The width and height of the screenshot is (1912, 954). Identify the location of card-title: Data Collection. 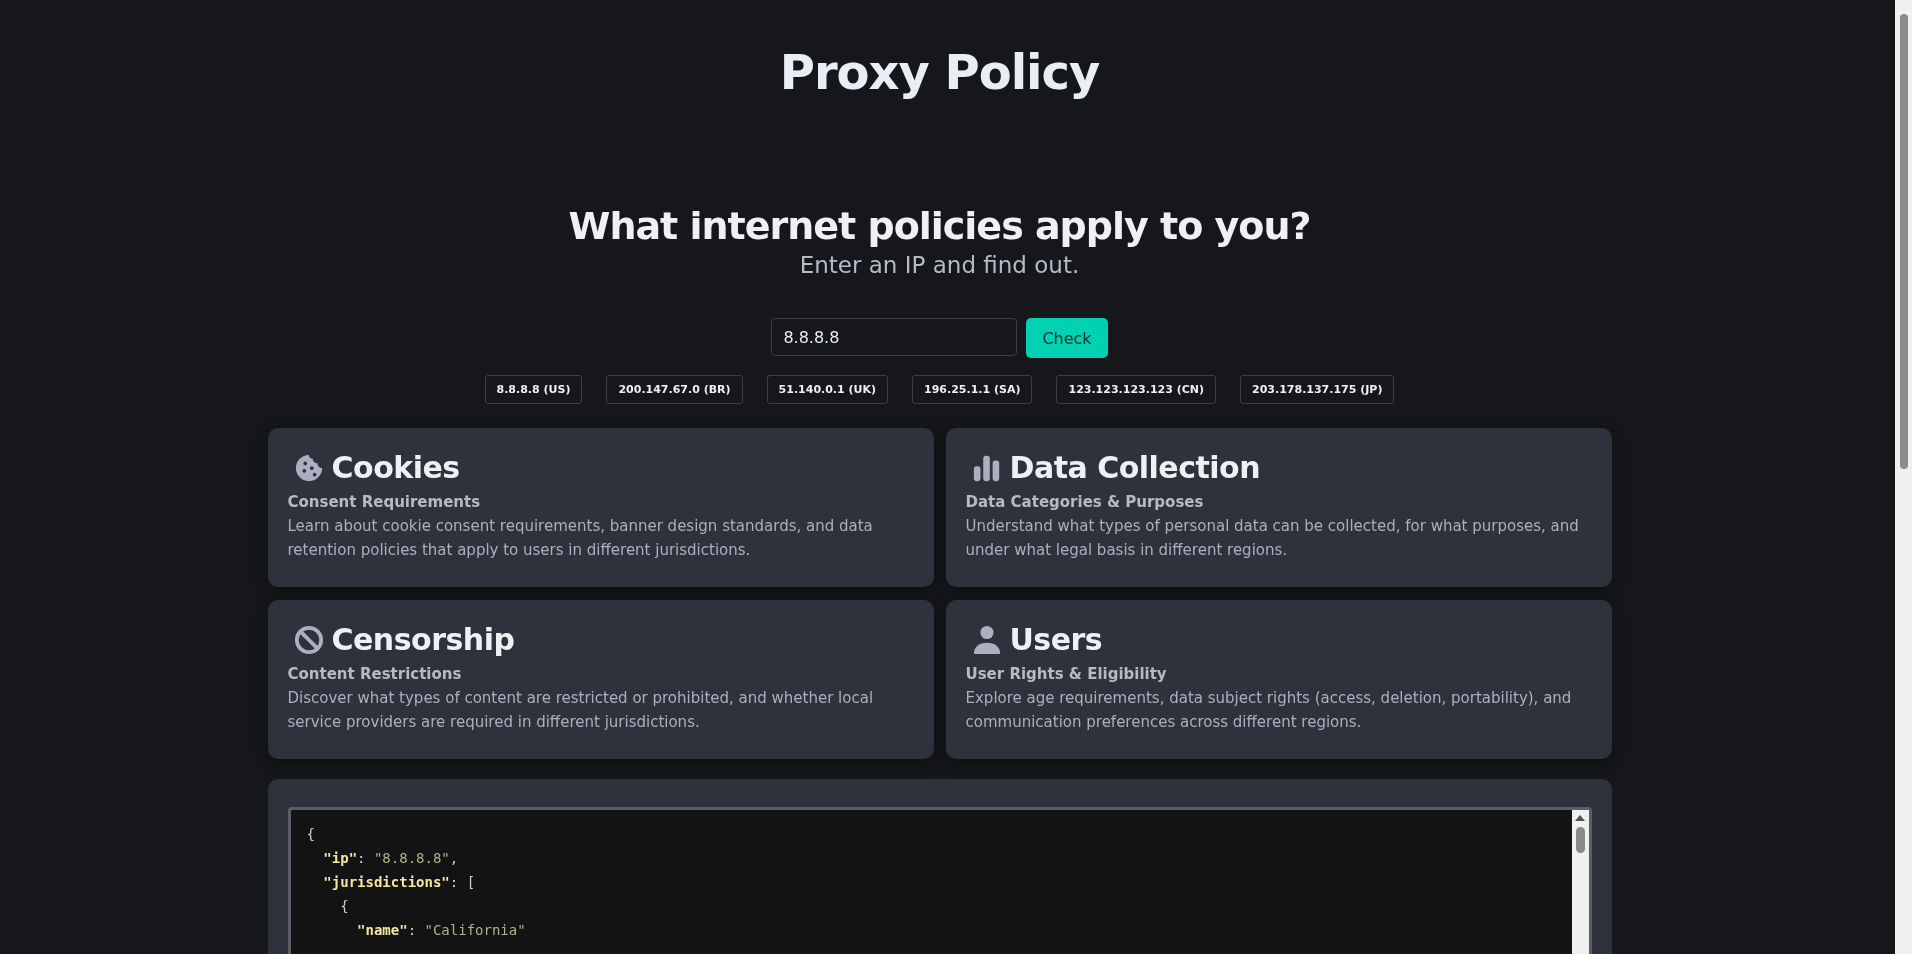
(1135, 467).